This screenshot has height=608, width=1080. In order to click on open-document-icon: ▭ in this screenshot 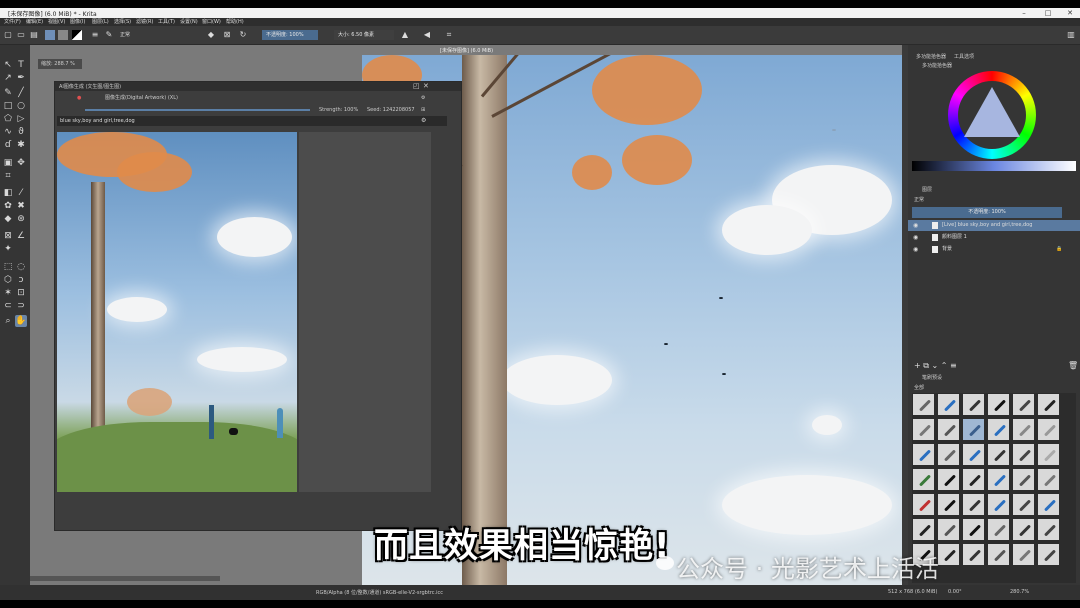, I will do `click(21, 35)`.